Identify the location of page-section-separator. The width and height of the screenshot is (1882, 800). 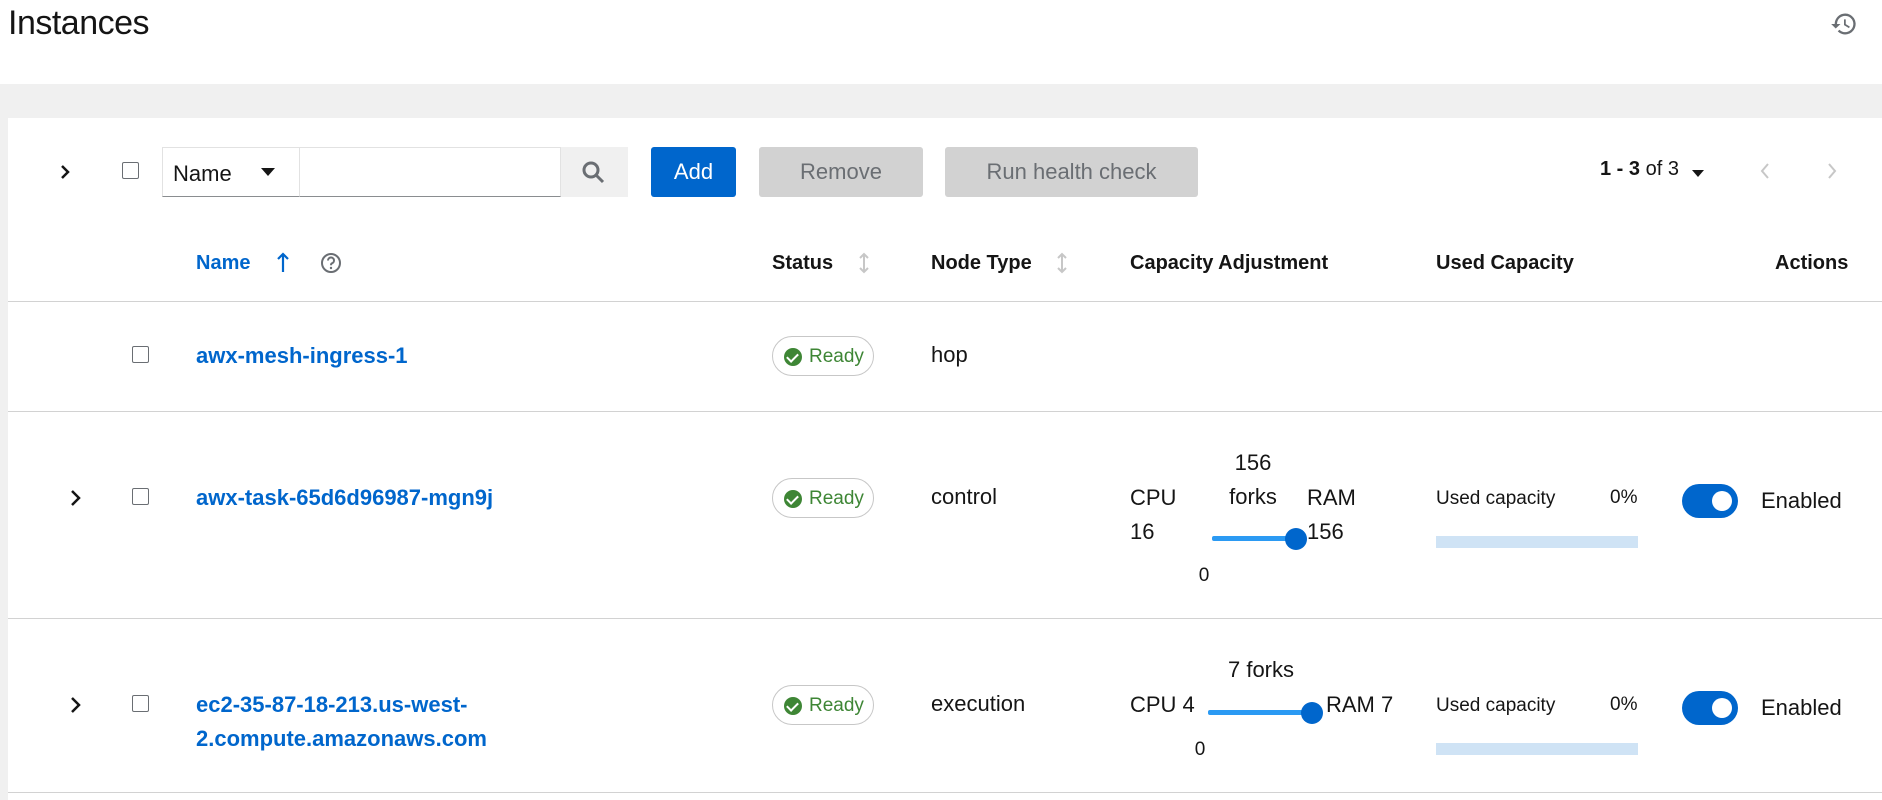
(941, 101).